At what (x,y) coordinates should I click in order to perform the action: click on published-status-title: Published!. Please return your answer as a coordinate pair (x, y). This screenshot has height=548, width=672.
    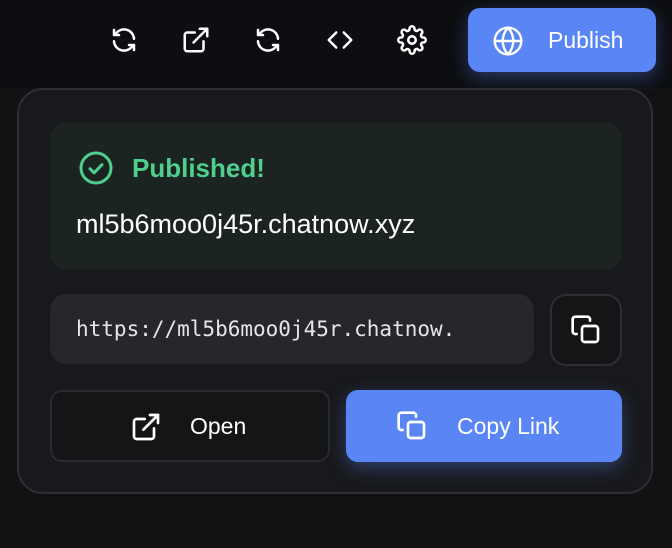
    Looking at the image, I should click on (198, 168).